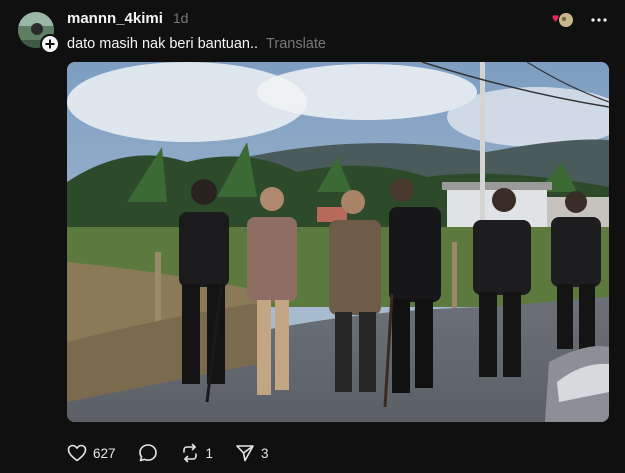 The width and height of the screenshot is (625, 473). Describe the element at coordinates (50, 44) in the screenshot. I see `plus-icon` at that location.